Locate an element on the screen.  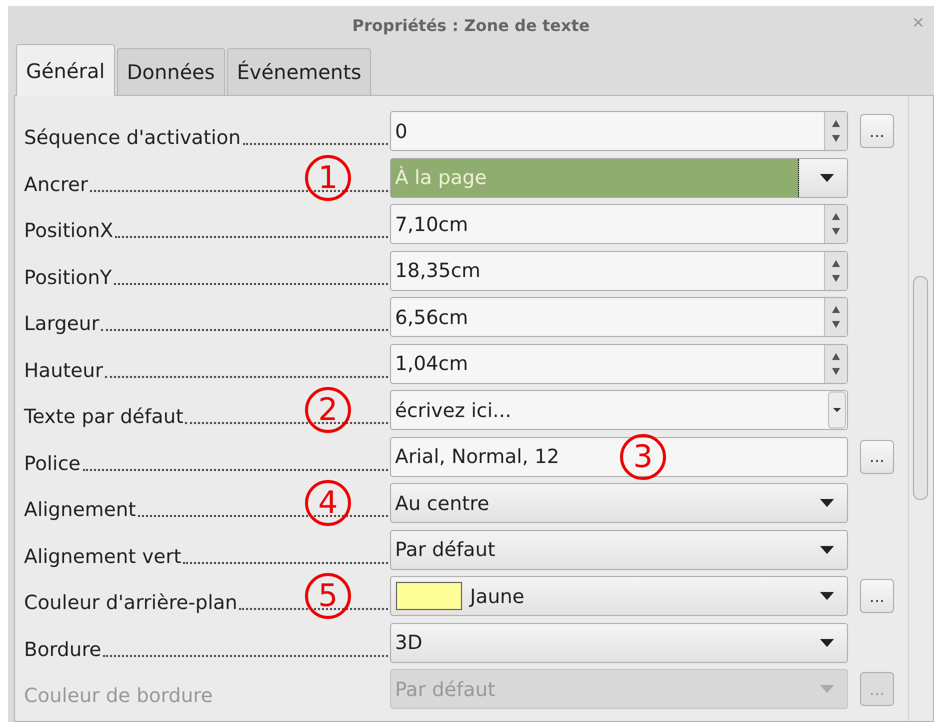
property-label: Hauteur is located at coordinates (63, 371).